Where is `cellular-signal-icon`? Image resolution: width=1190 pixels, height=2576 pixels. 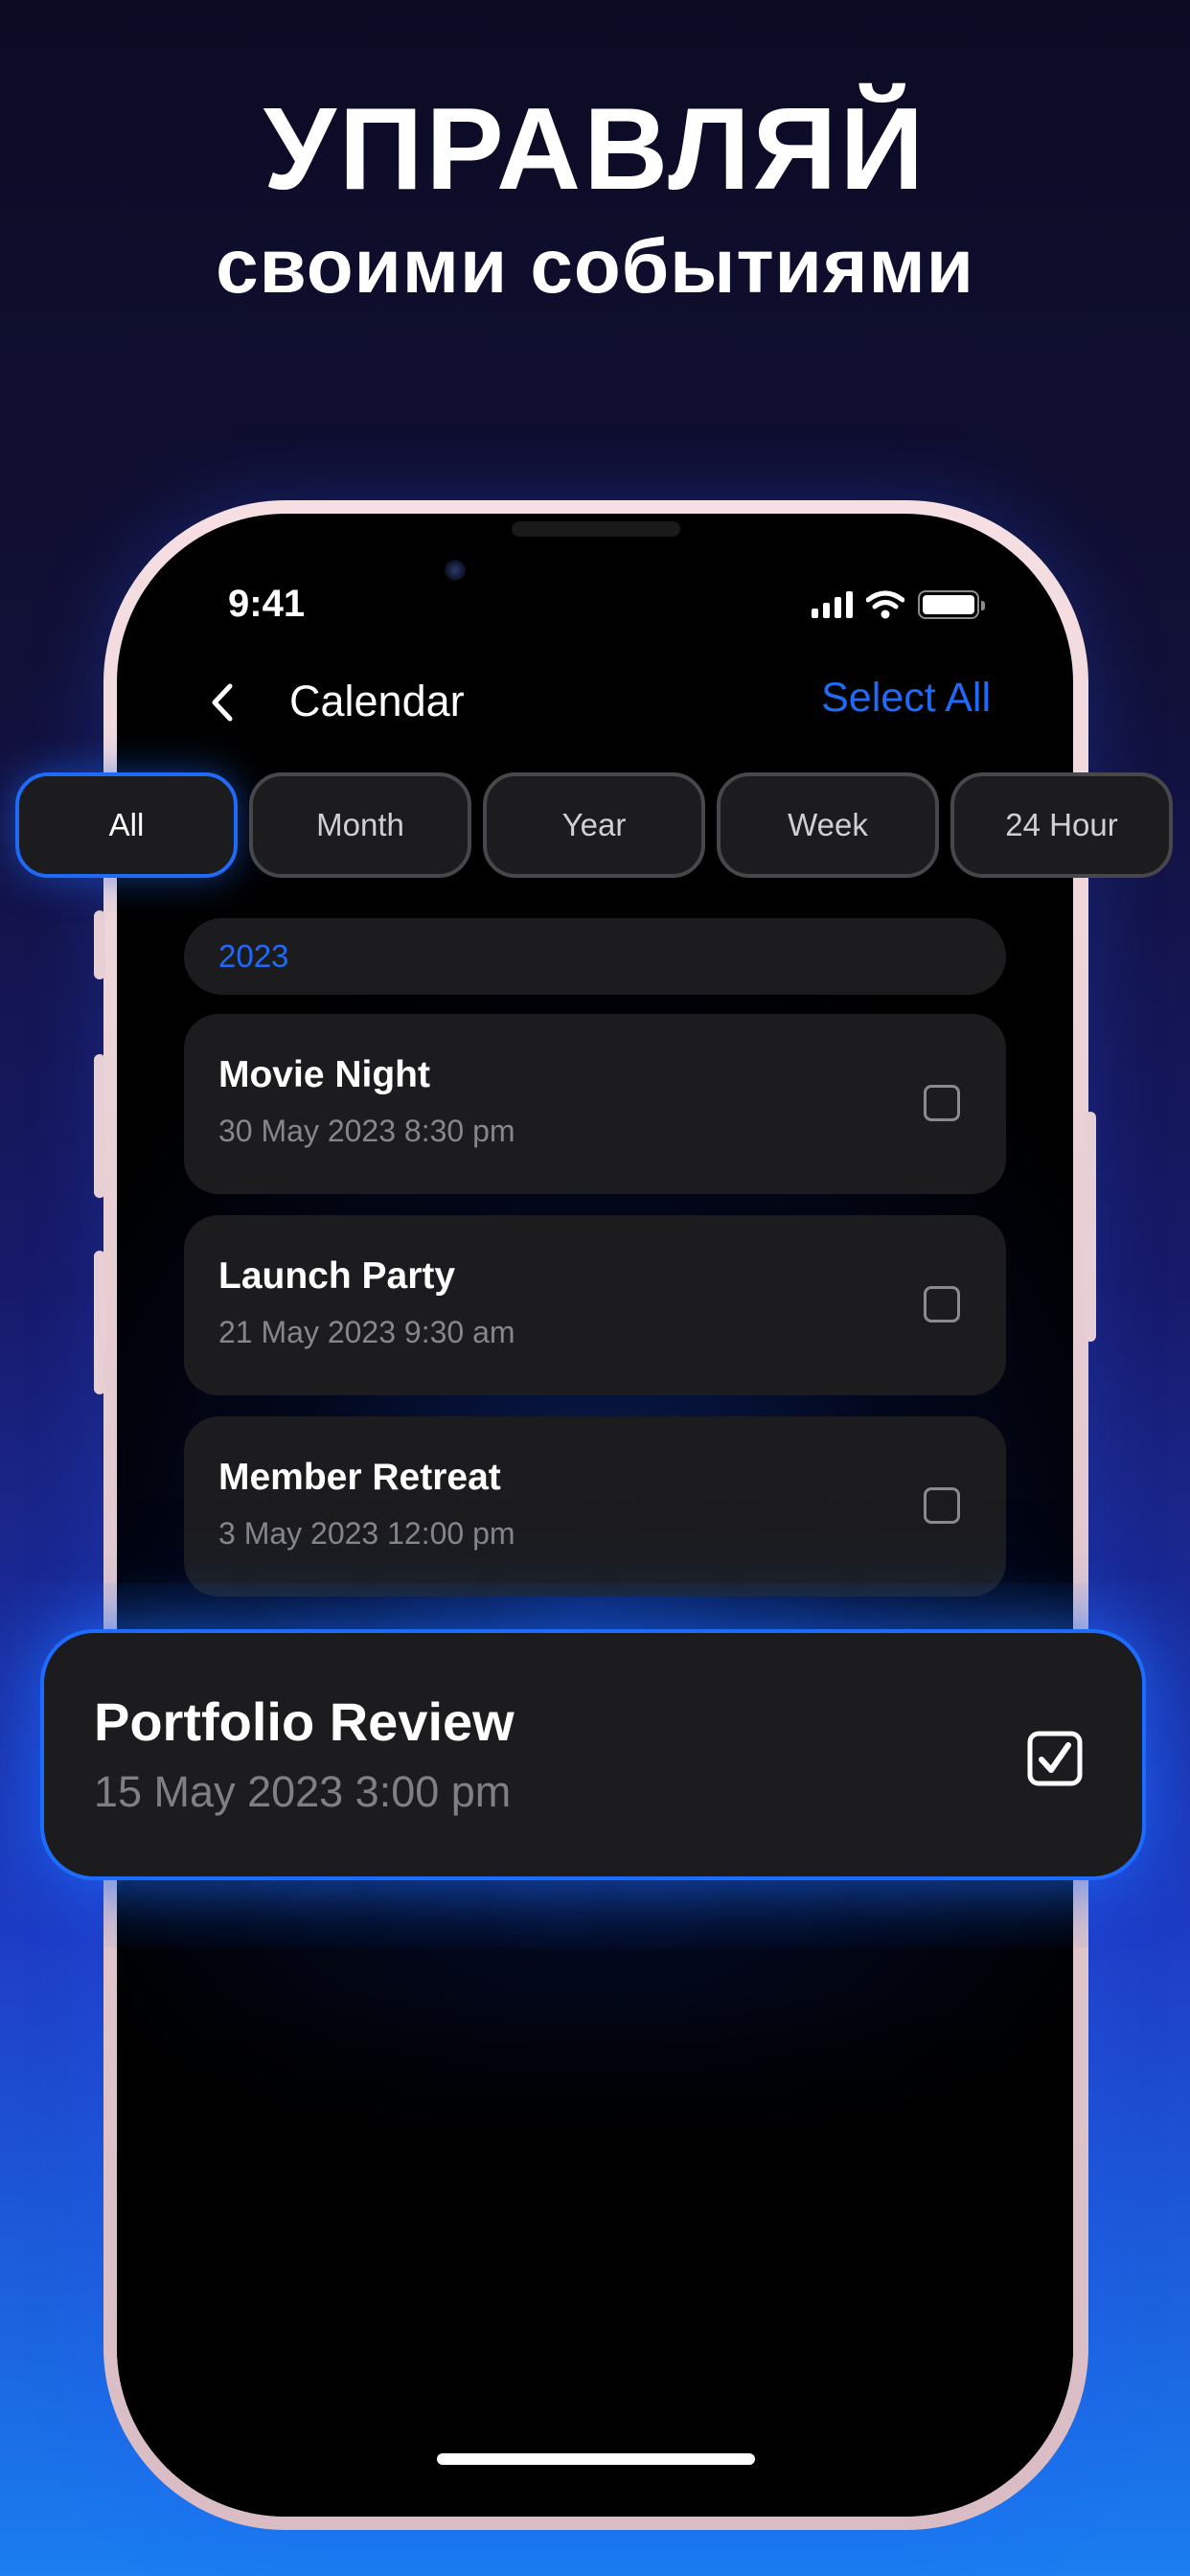
cellular-signal-icon is located at coordinates (833, 604).